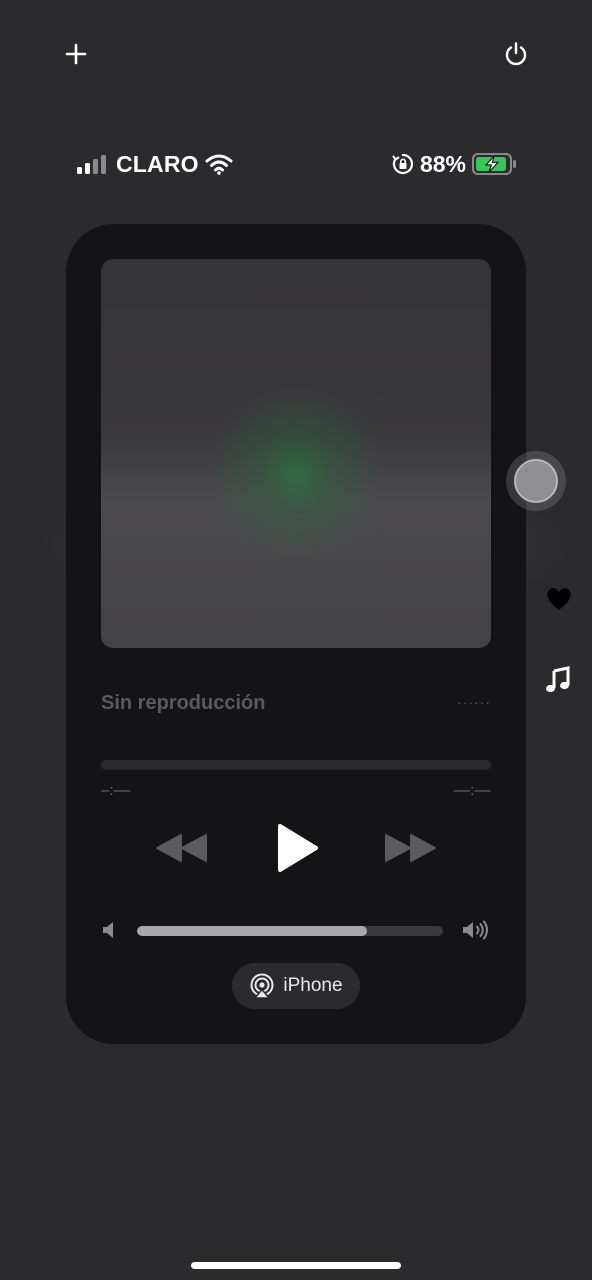 The width and height of the screenshot is (592, 1280). Describe the element at coordinates (219, 164) in the screenshot. I see `wifi-icon` at that location.